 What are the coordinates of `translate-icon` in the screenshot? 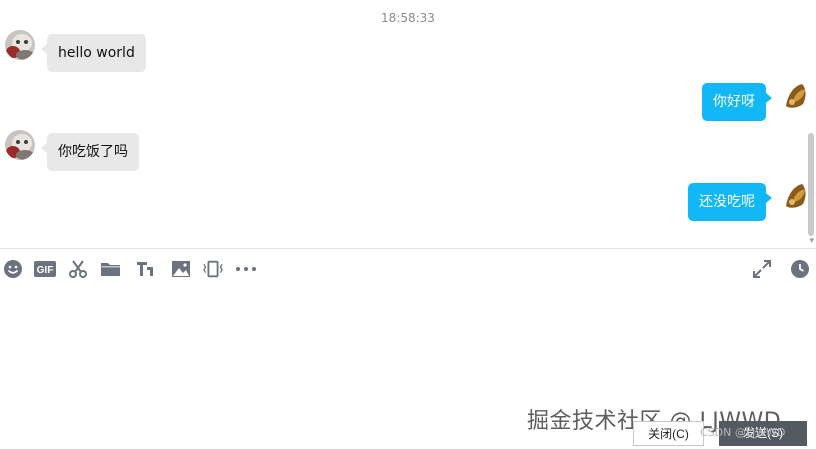 It's located at (145, 269).